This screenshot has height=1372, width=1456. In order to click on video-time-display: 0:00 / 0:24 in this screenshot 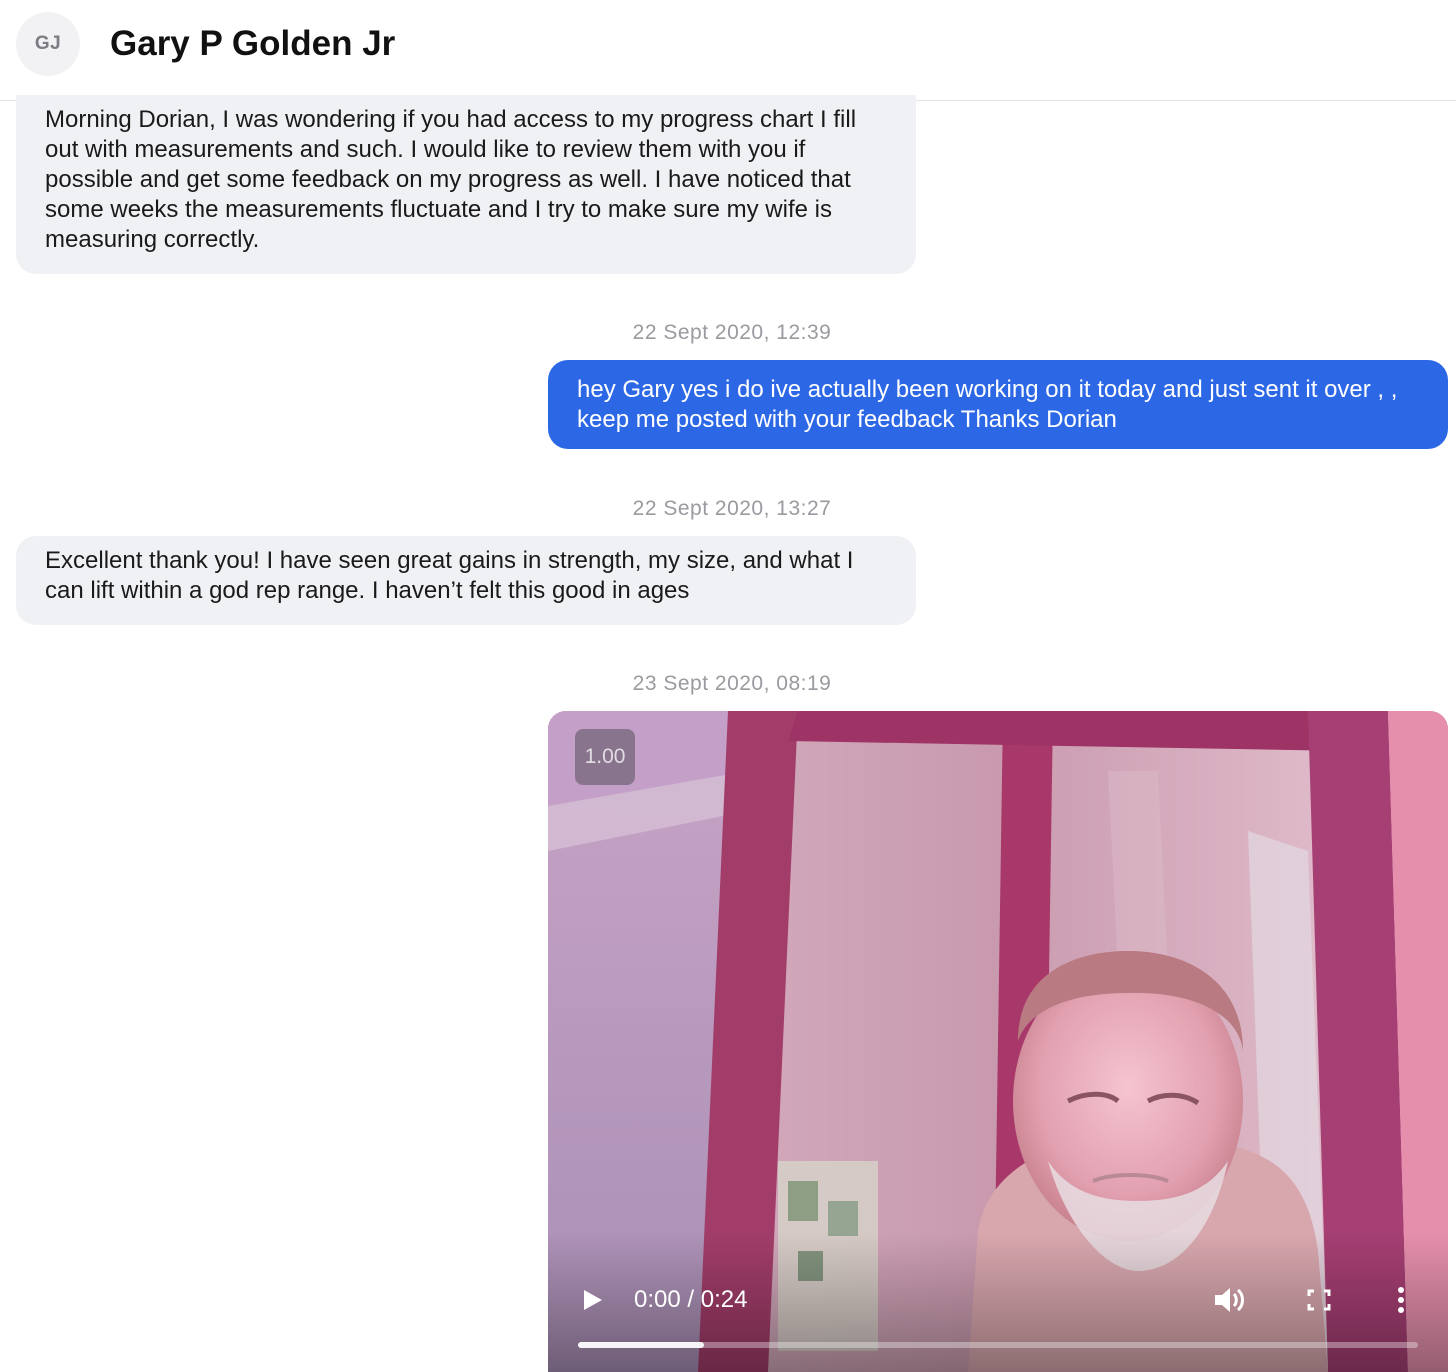, I will do `click(691, 1299)`.